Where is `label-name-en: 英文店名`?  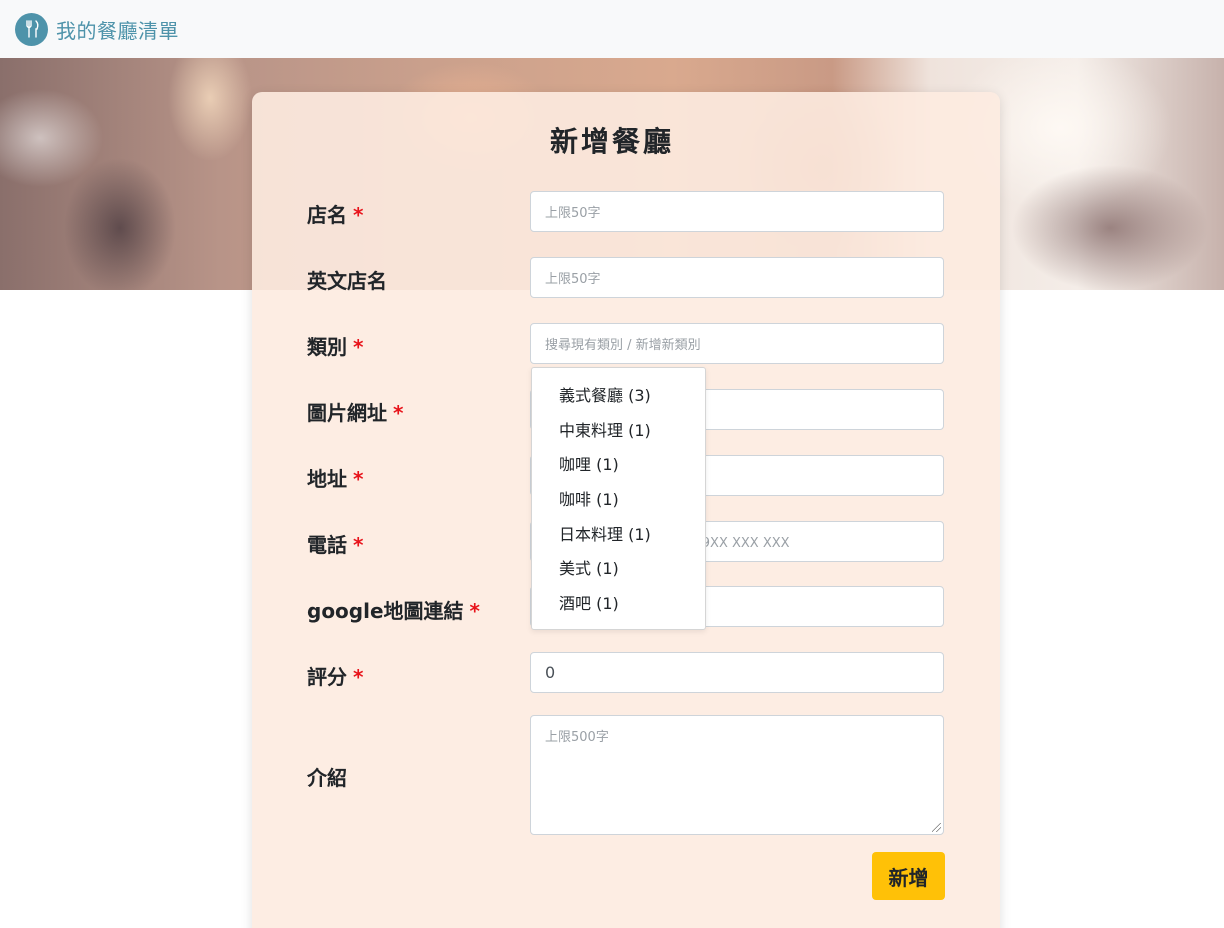
label-name-en: 英文店名 is located at coordinates (347, 281).